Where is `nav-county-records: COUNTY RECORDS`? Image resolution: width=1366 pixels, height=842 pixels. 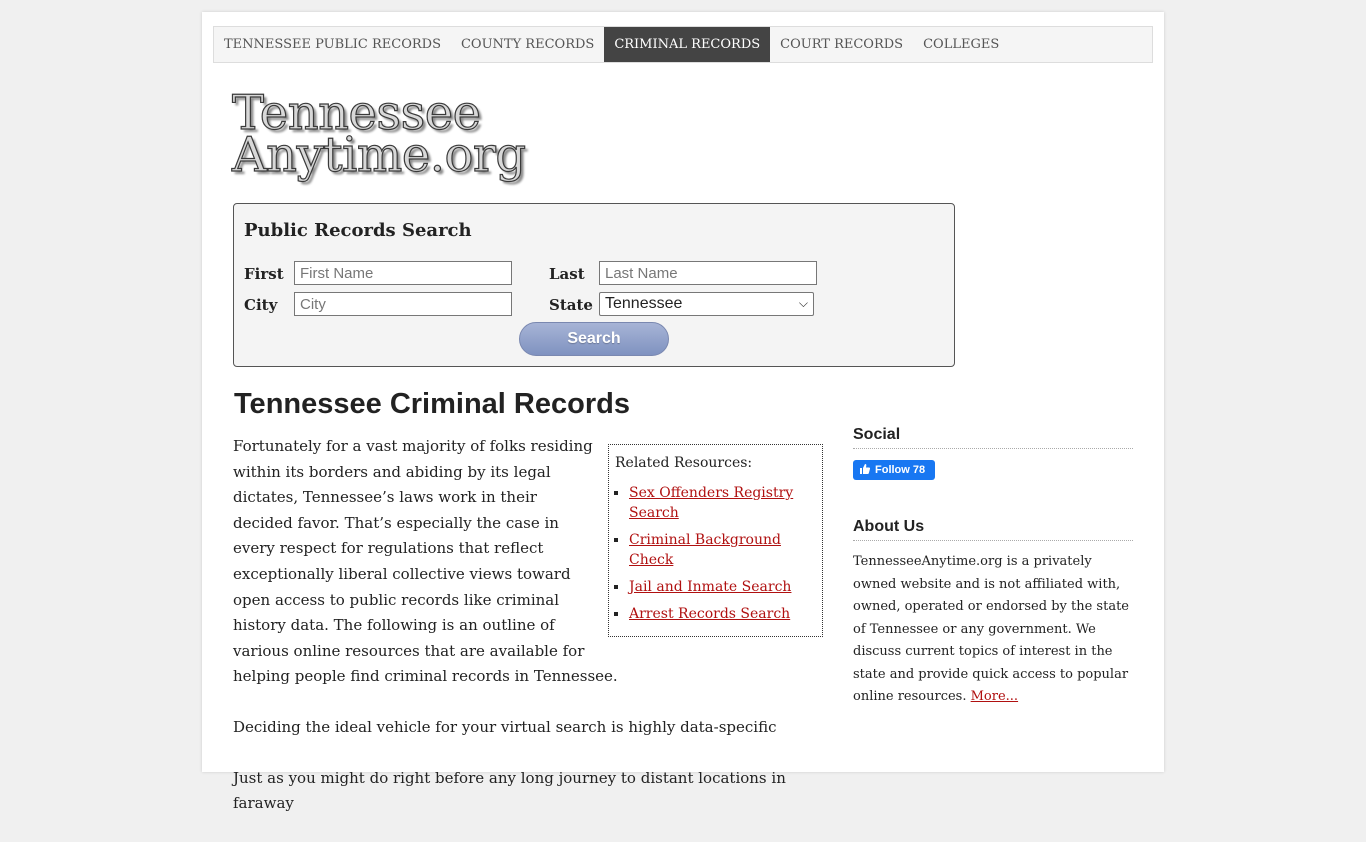 nav-county-records: COUNTY RECORDS is located at coordinates (527, 44).